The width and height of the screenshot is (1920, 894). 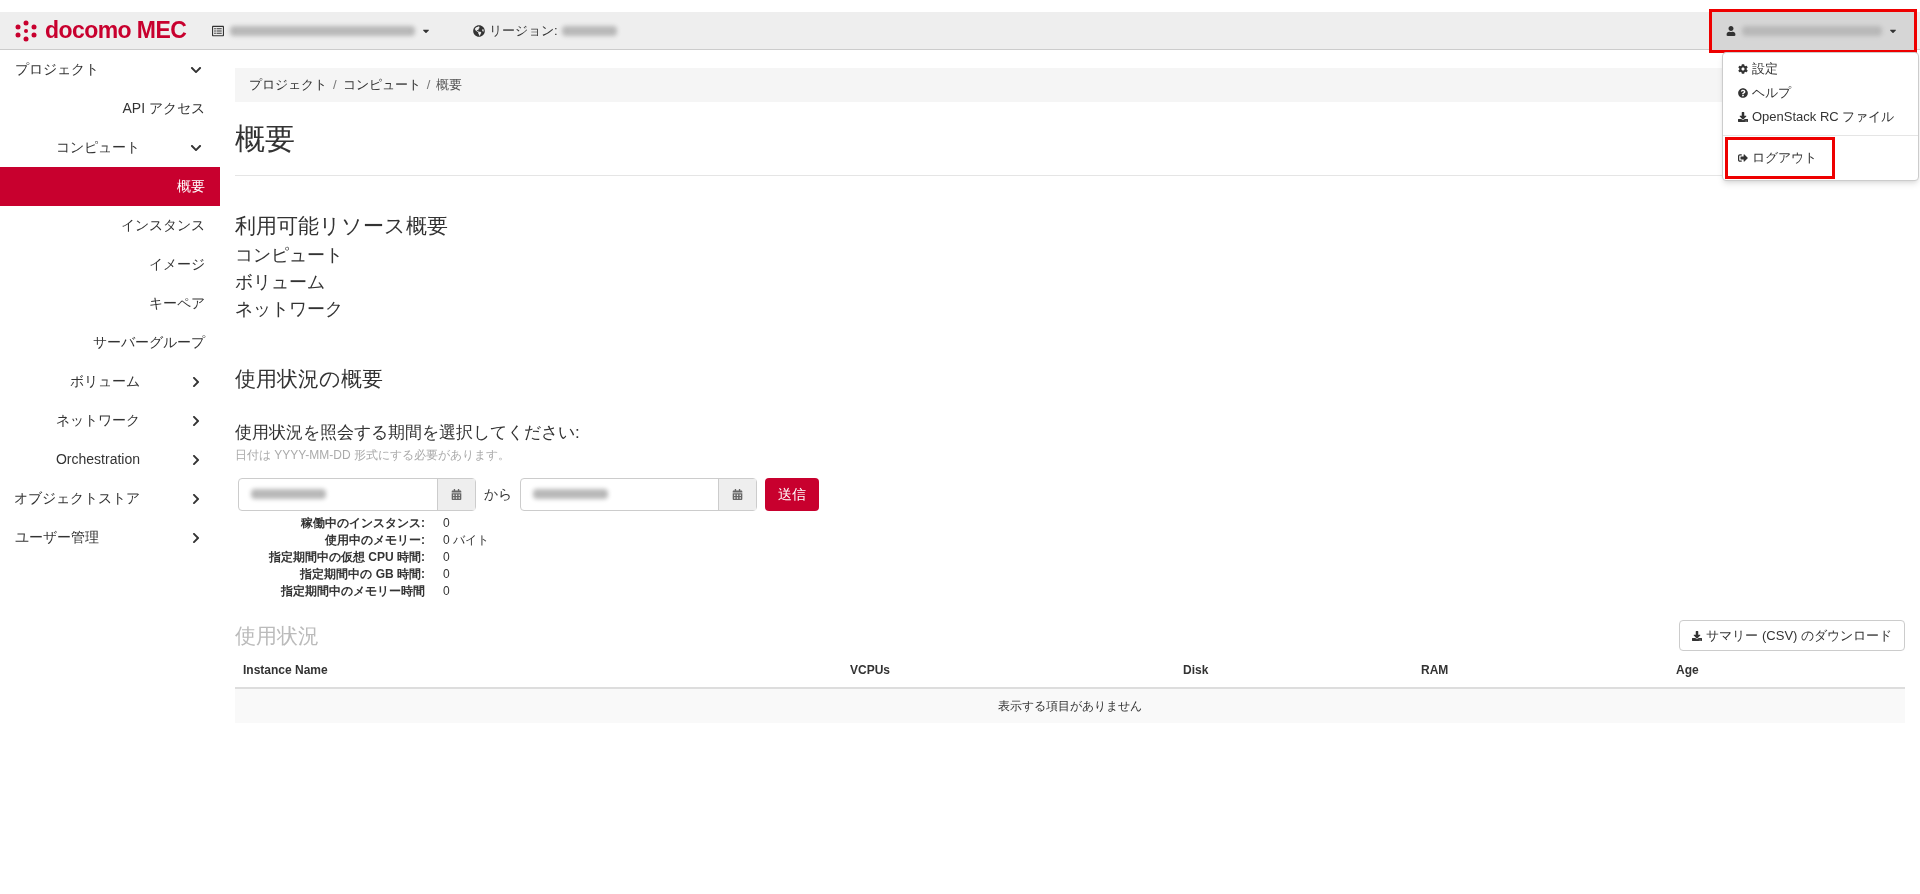 I want to click on sidebar-group: ボリューム, so click(x=95, y=381).